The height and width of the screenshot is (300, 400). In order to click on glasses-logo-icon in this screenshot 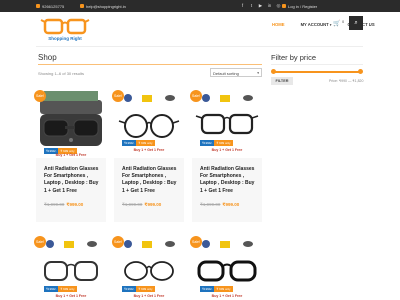, I will do `click(65, 26)`.